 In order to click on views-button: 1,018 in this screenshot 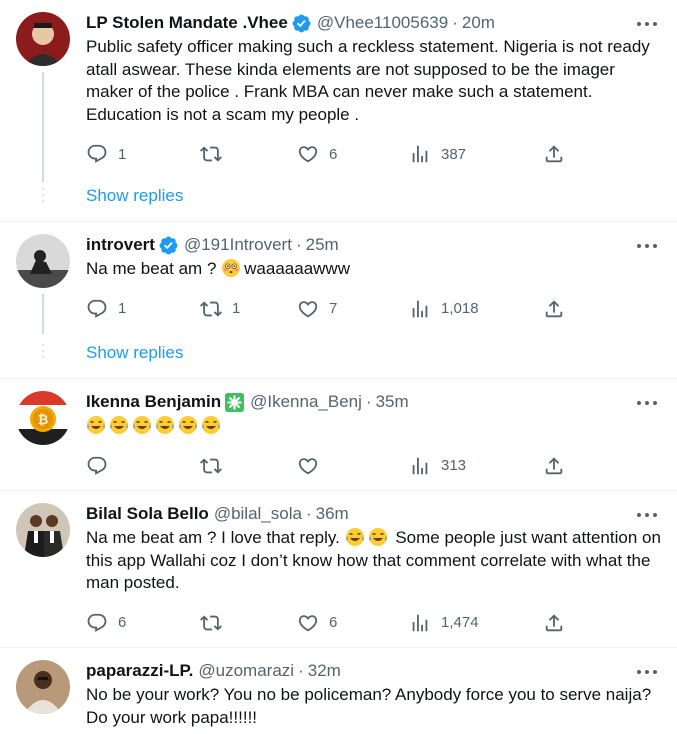, I will do `click(476, 309)`.